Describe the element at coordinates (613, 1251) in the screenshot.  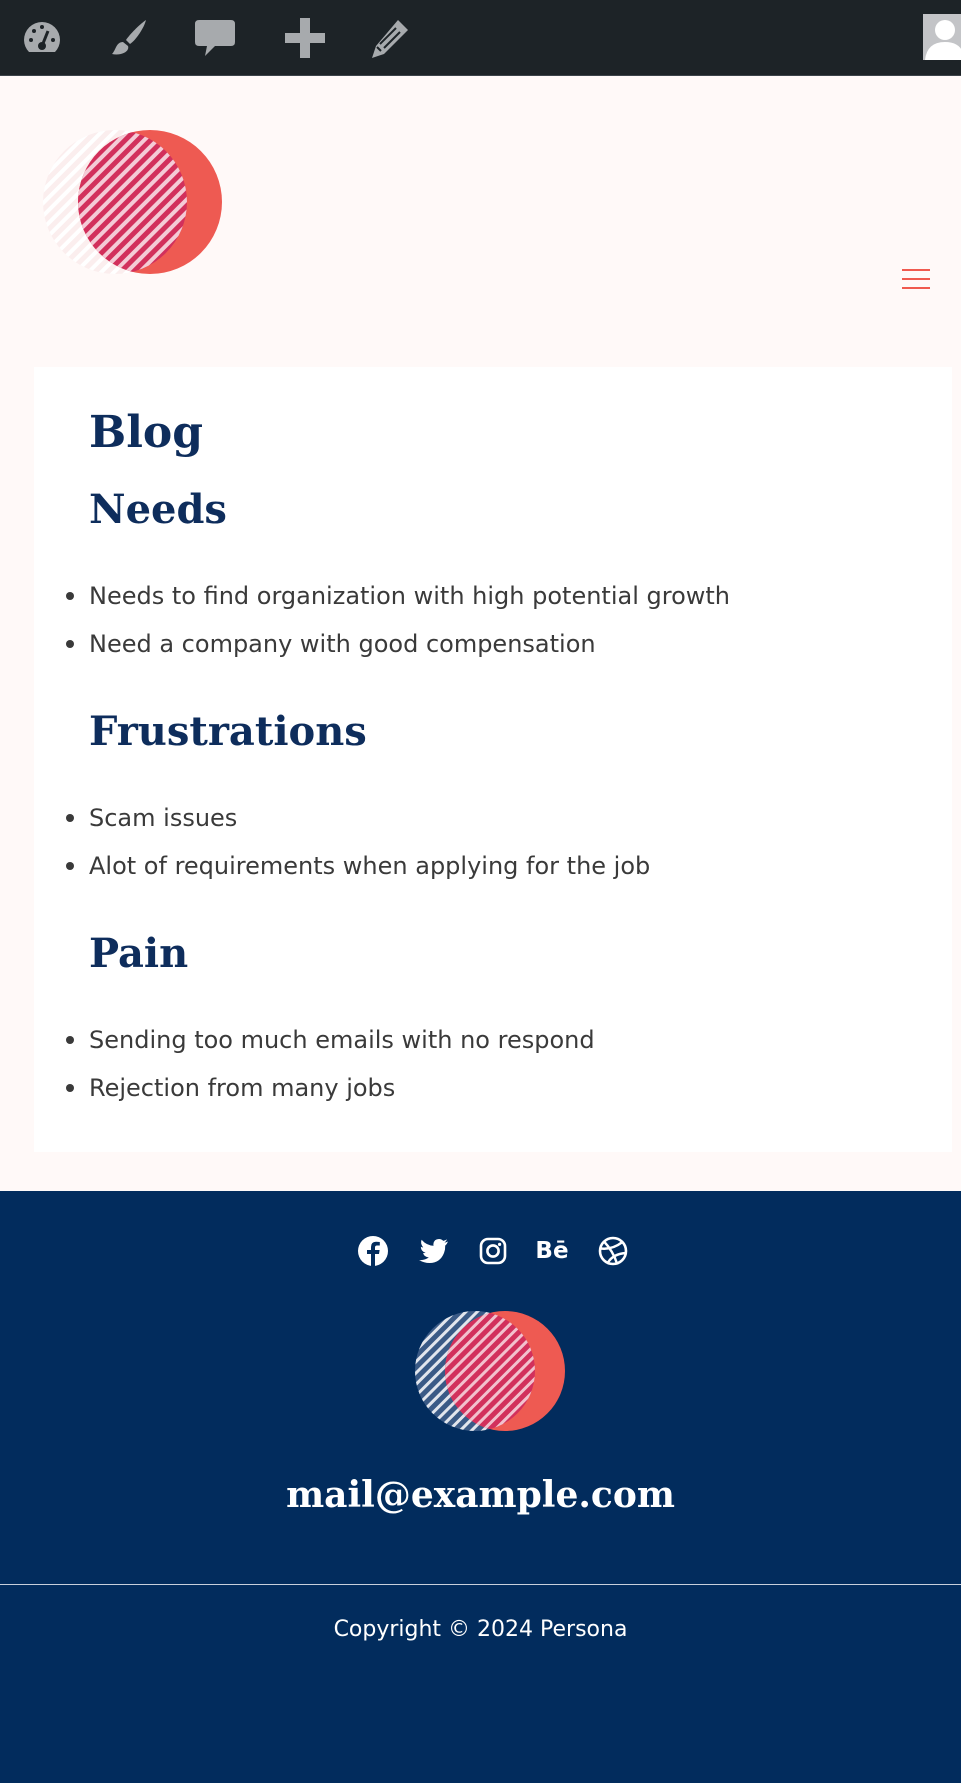
I see `dribbble-icon` at that location.